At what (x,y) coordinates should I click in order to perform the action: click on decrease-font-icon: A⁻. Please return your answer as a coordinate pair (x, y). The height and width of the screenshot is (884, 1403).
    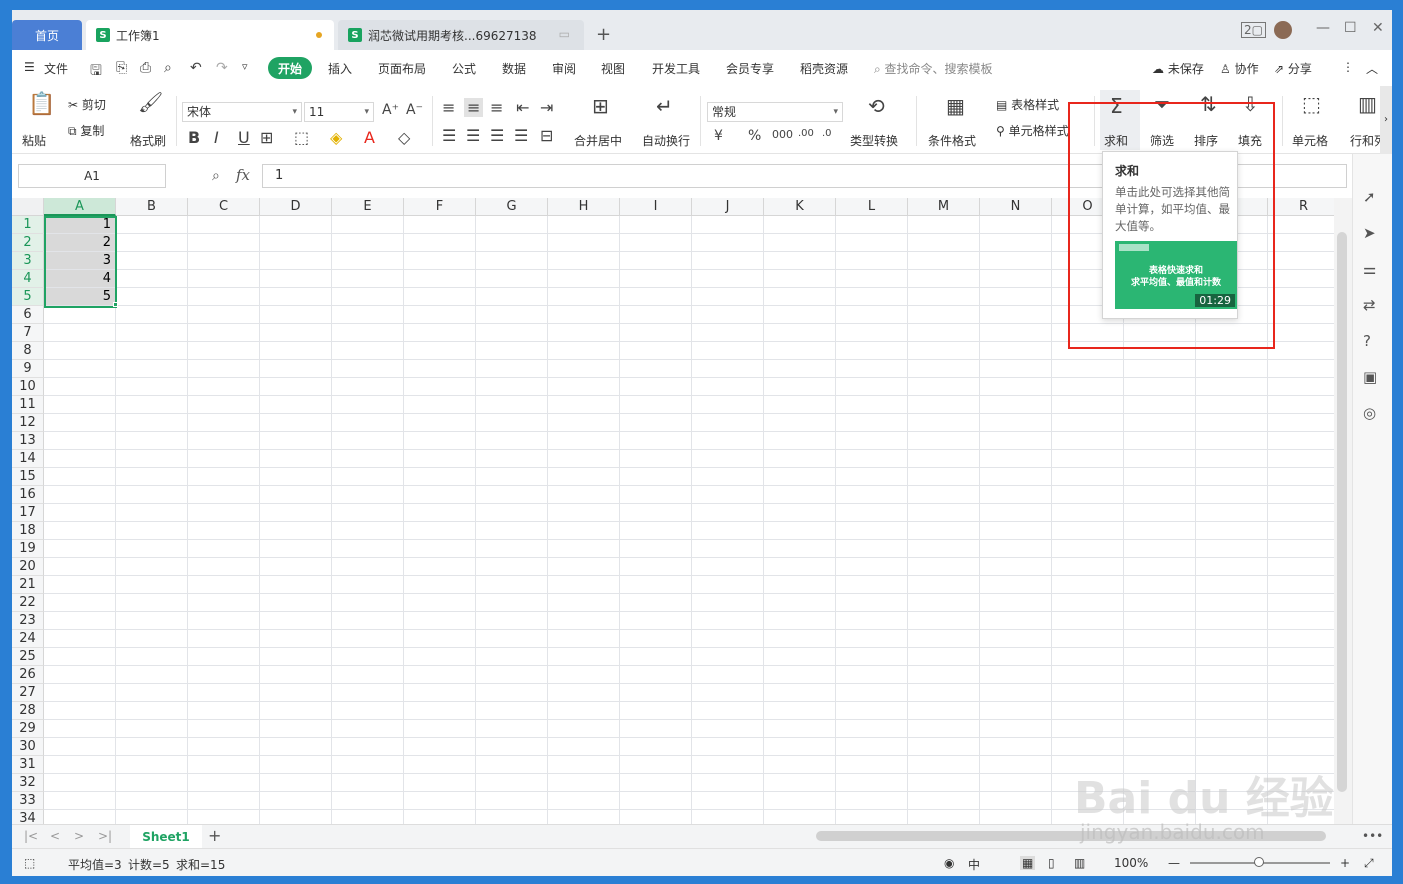
    Looking at the image, I should click on (414, 110).